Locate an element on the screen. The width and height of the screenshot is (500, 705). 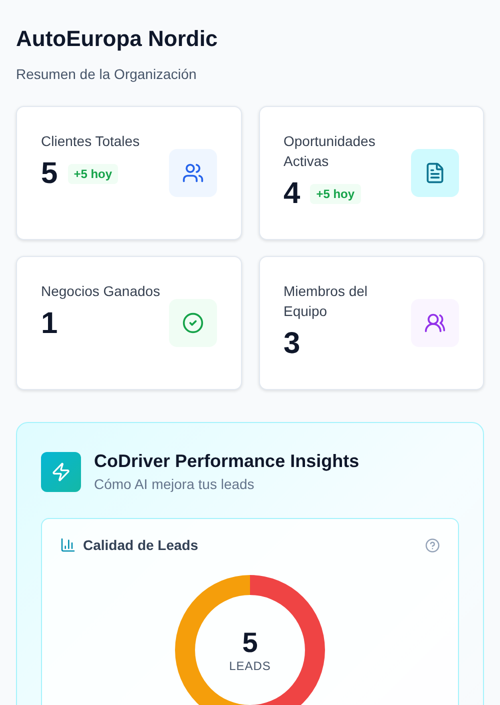
stat-label: Clientes Totales is located at coordinates (90, 141).